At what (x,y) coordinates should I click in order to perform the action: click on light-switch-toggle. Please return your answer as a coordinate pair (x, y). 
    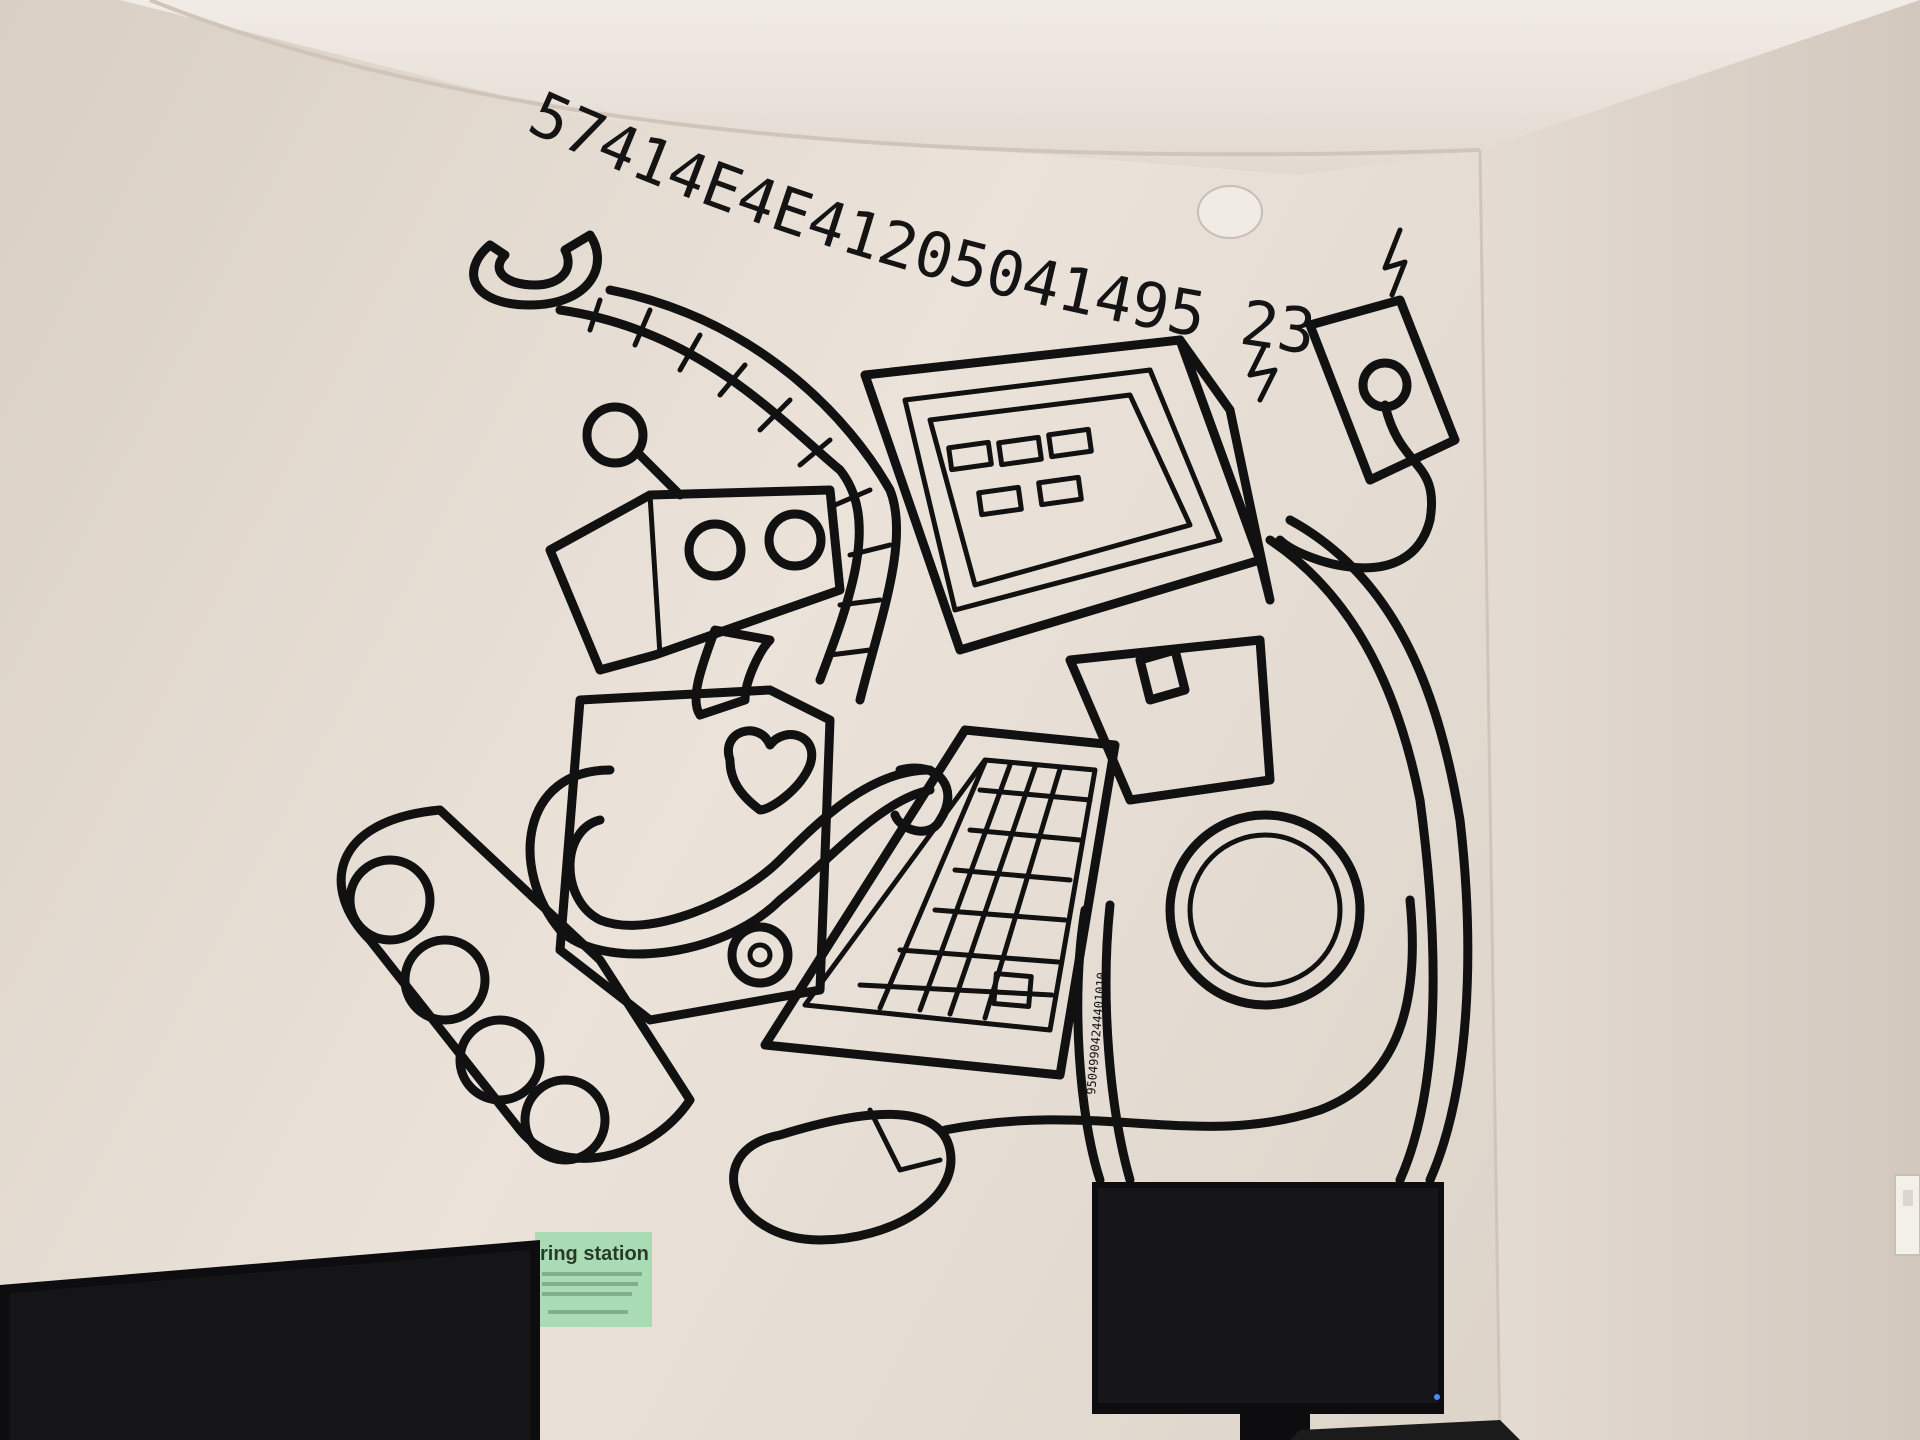
    Looking at the image, I should click on (1908, 1198).